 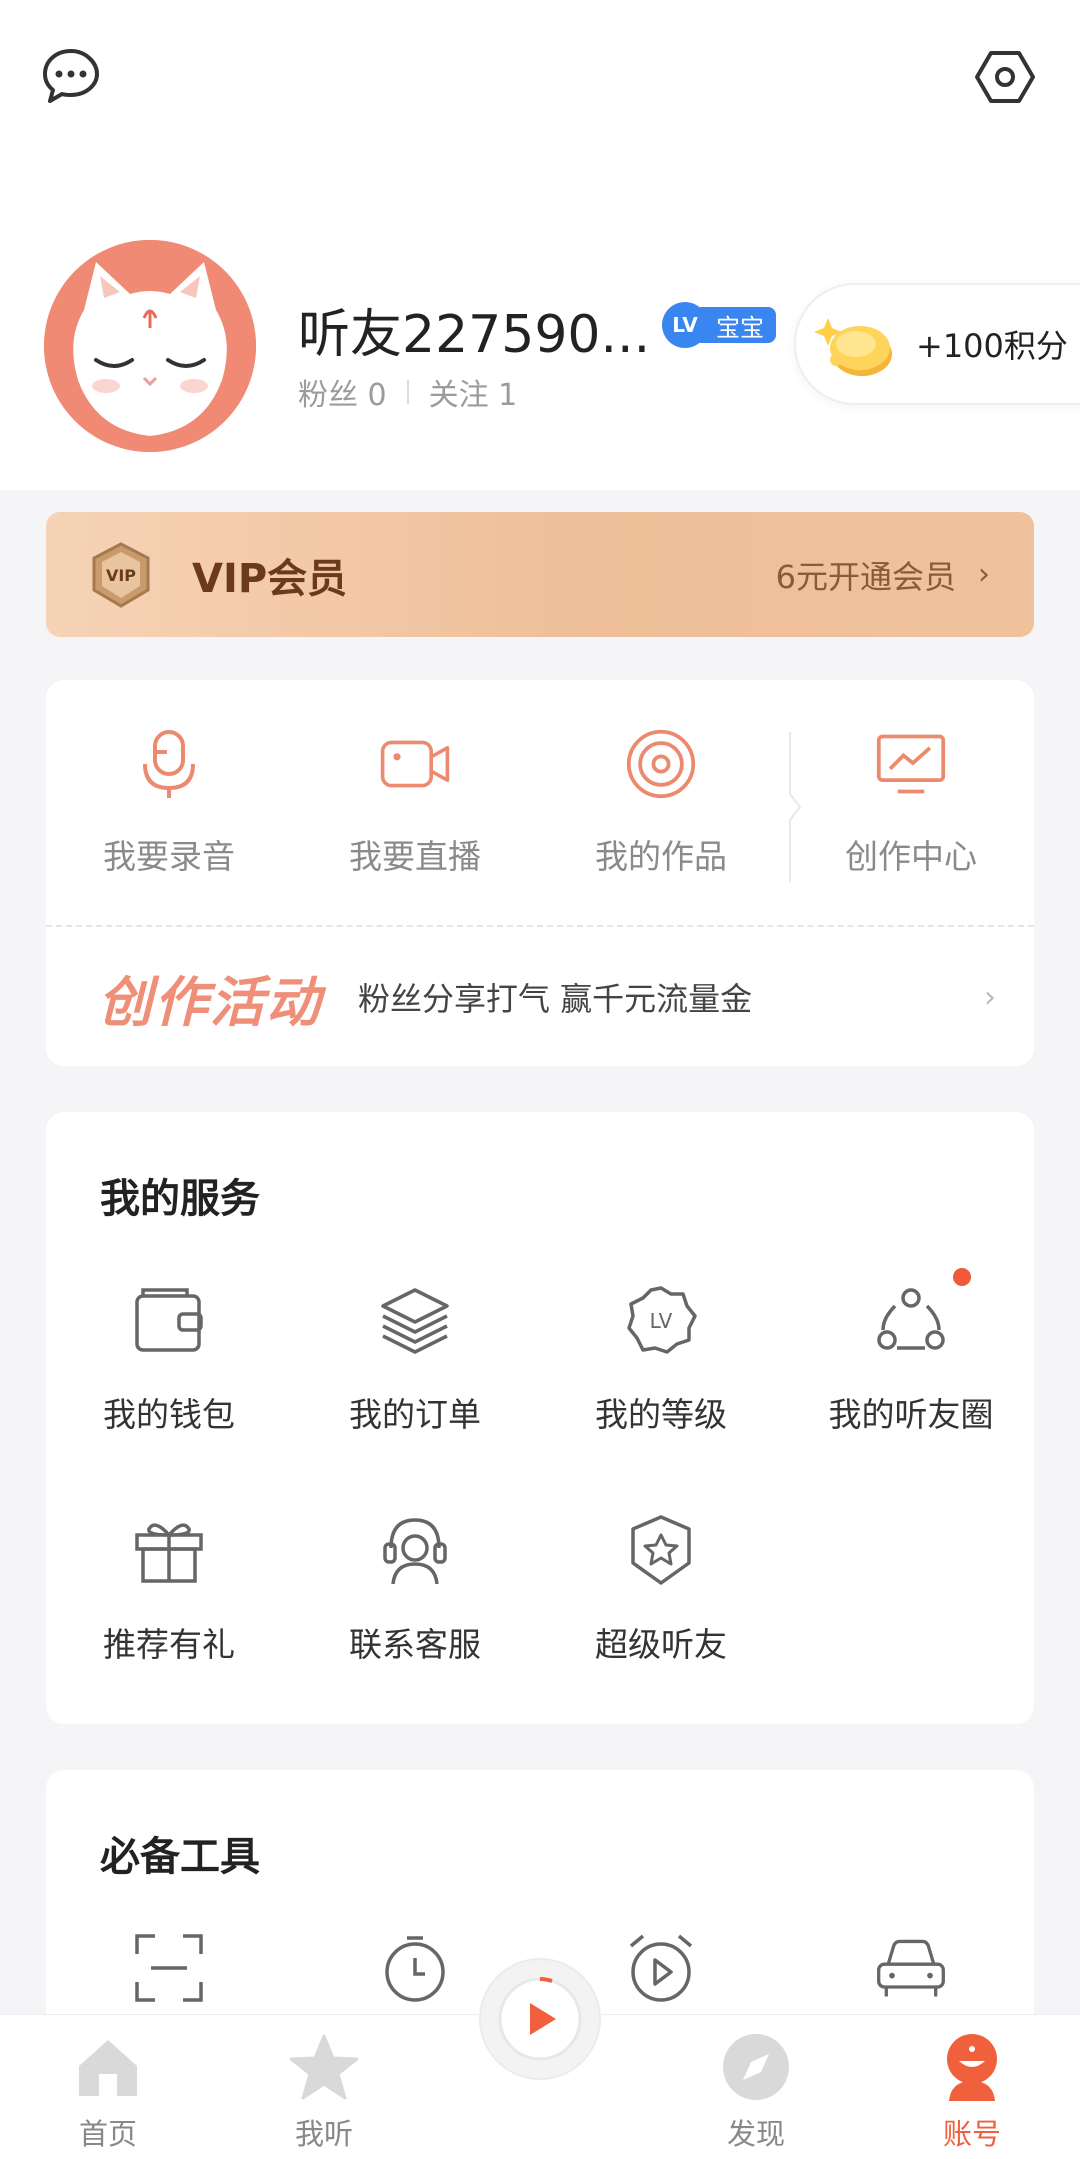 I want to click on customer-service-label: 联系客服, so click(x=415, y=1644).